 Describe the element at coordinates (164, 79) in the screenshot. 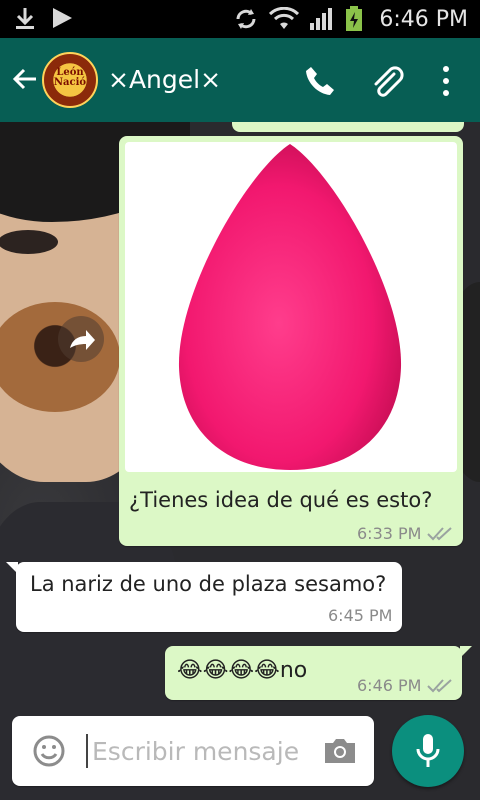

I see `contact-name: ×Angel×` at that location.